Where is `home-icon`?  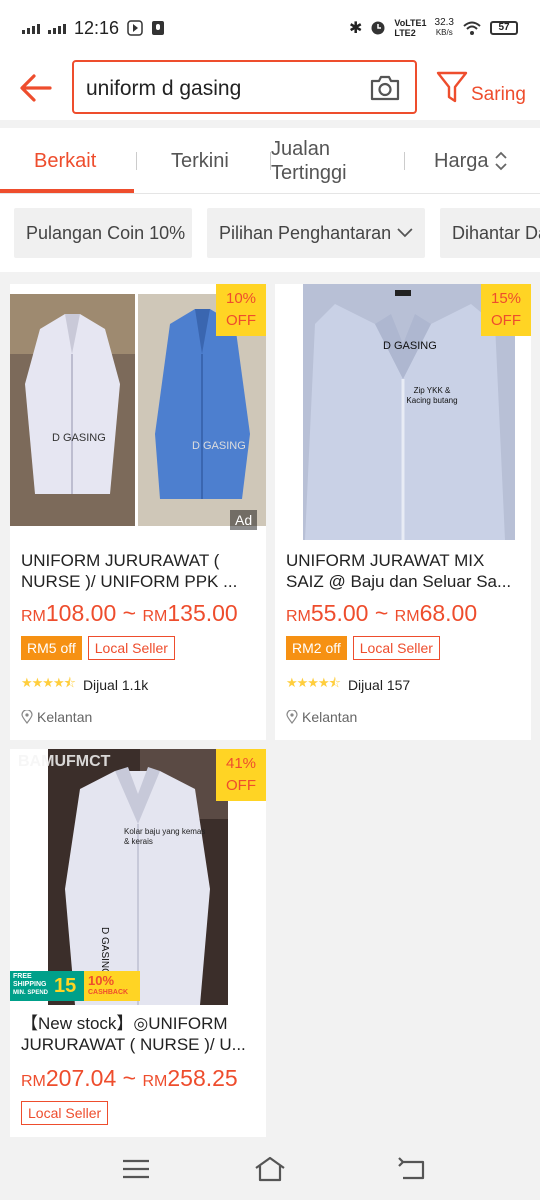
home-icon is located at coordinates (270, 1169).